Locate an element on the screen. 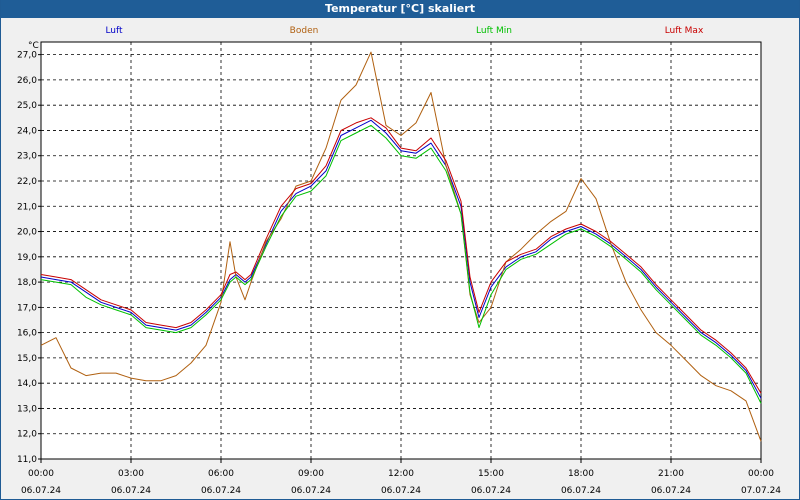  y-tick-label: 22,0 is located at coordinates (27, 182).